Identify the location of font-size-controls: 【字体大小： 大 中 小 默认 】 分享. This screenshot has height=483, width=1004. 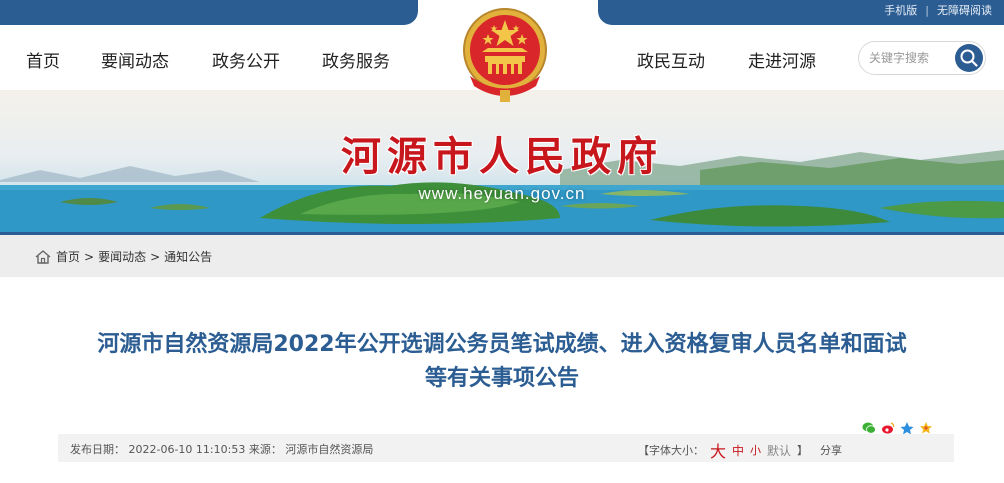
(740, 450).